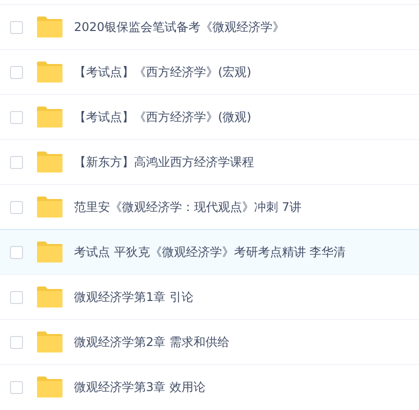  Describe the element at coordinates (164, 162) in the screenshot. I see `folder-name: 【新东方】高鸿业西方经济学课程` at that location.